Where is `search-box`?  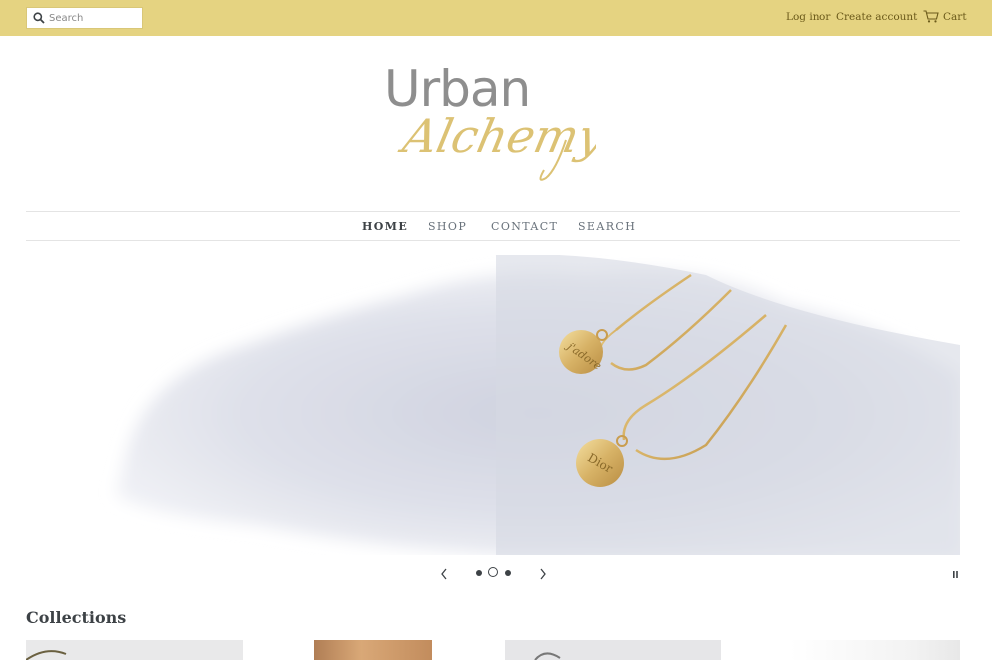 search-box is located at coordinates (84, 18).